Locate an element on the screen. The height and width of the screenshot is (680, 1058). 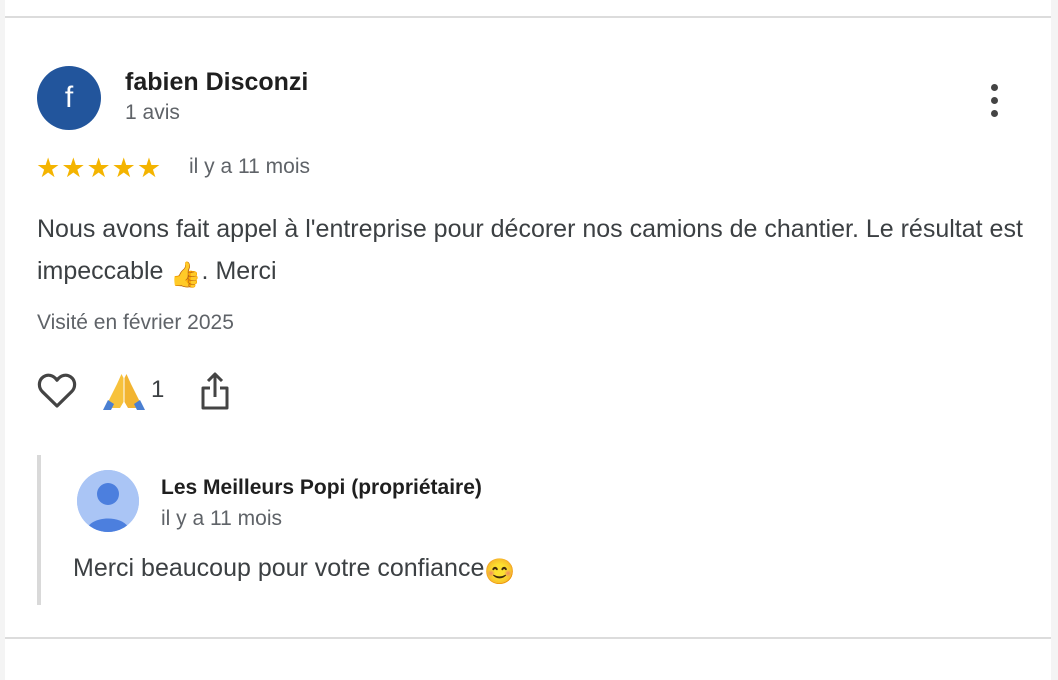
owner-name: Les Meilleurs Popi (propriétaire) is located at coordinates (321, 487).